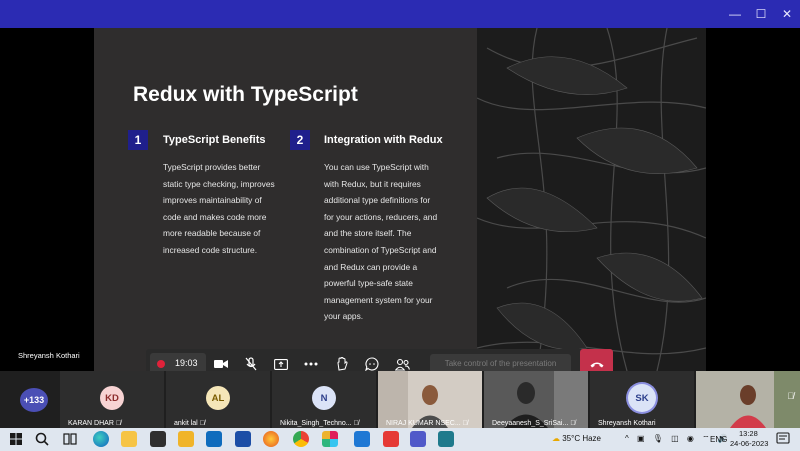 This screenshot has width=800, height=451. Describe the element at coordinates (251, 364) in the screenshot. I see `mic-off-icon` at that location.